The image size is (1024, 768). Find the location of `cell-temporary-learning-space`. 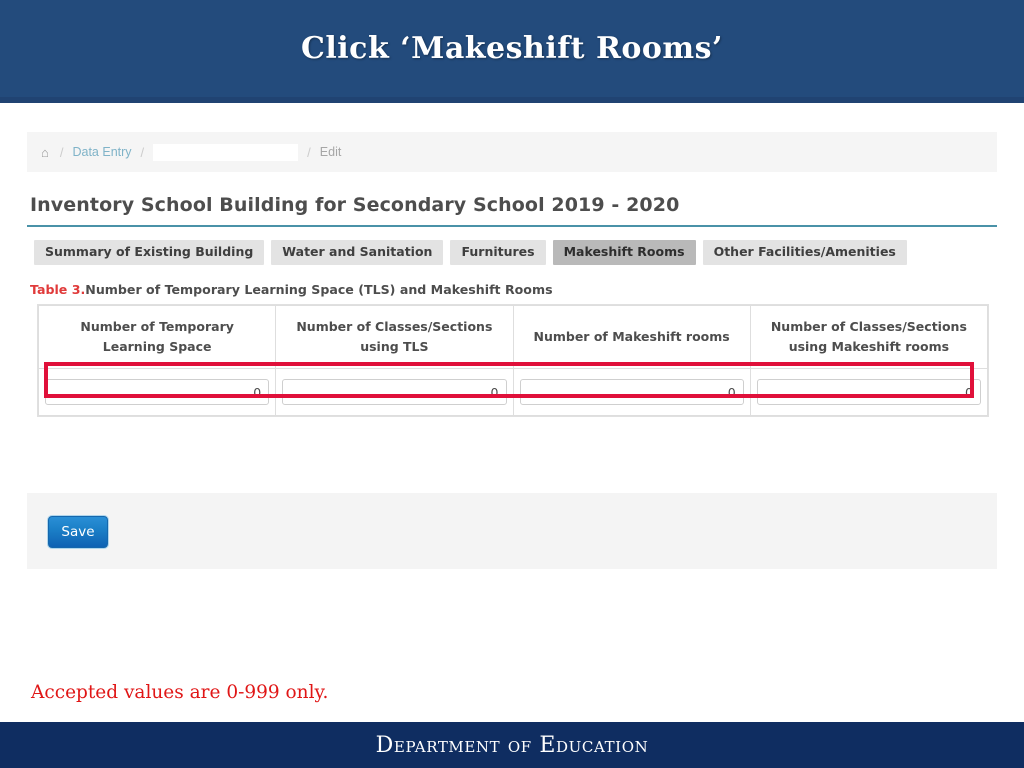

cell-temporary-learning-space is located at coordinates (157, 392).